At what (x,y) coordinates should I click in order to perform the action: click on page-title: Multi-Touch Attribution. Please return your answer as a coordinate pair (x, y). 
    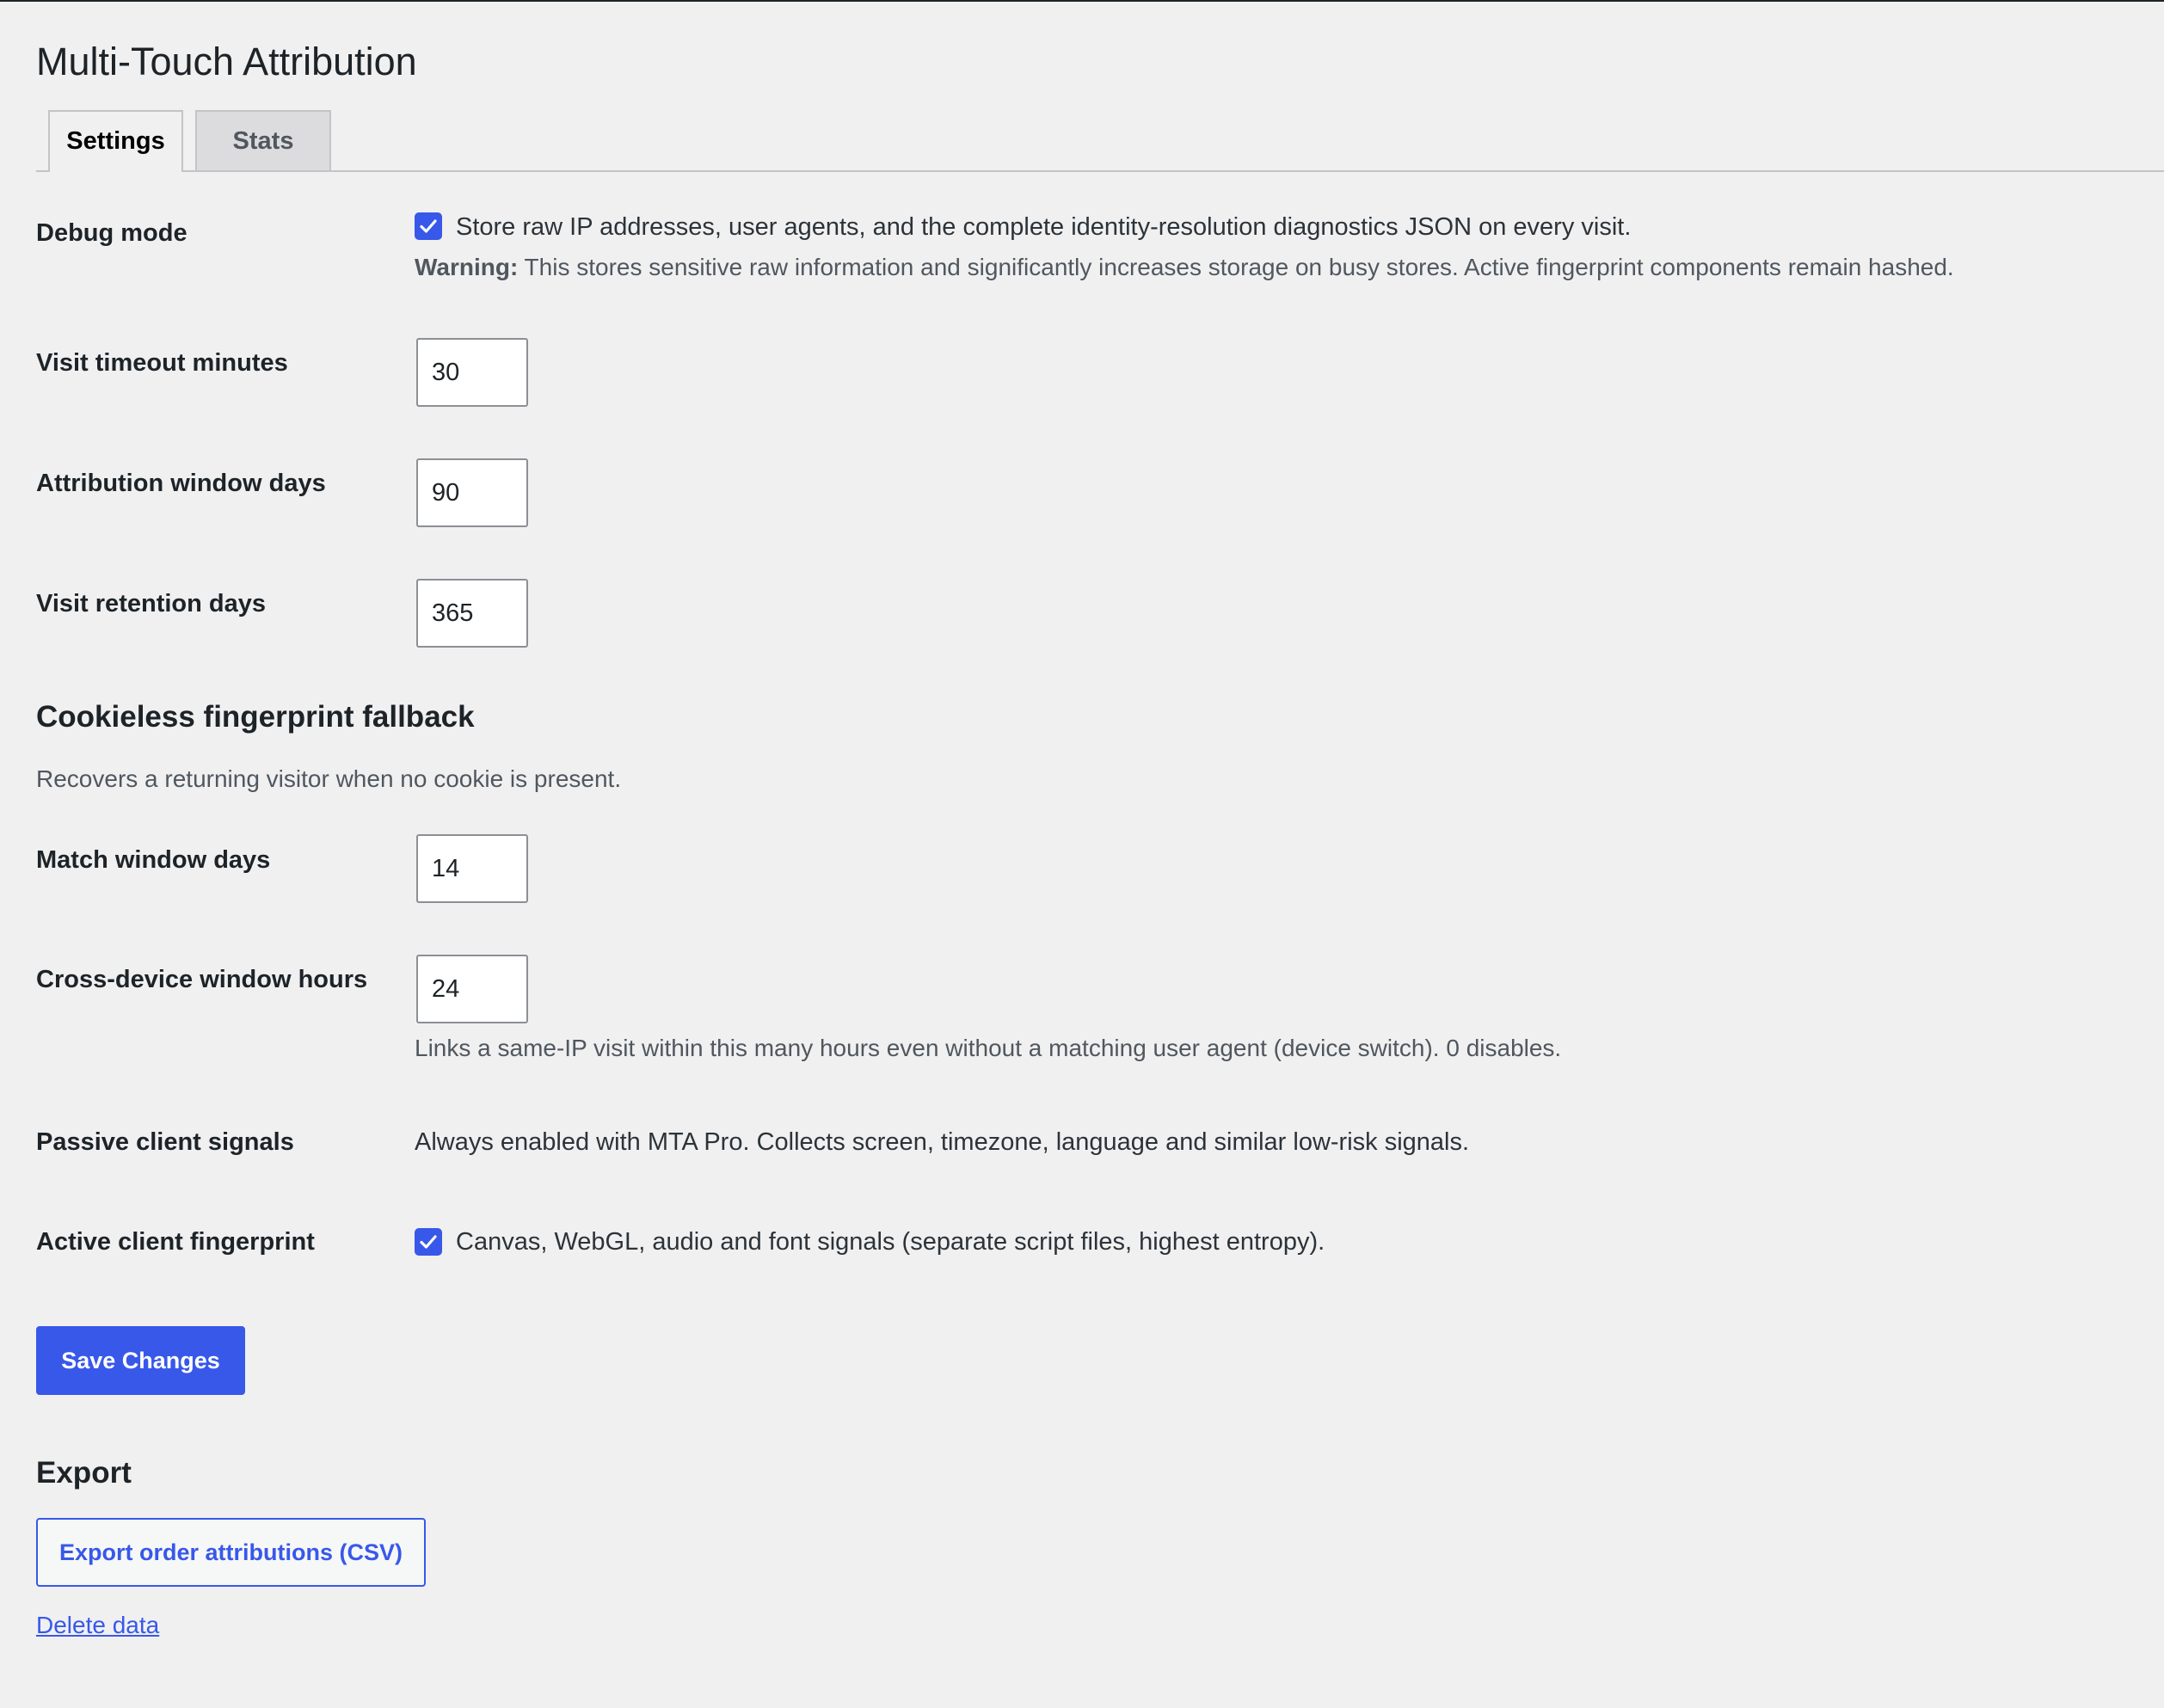
    Looking at the image, I should click on (226, 61).